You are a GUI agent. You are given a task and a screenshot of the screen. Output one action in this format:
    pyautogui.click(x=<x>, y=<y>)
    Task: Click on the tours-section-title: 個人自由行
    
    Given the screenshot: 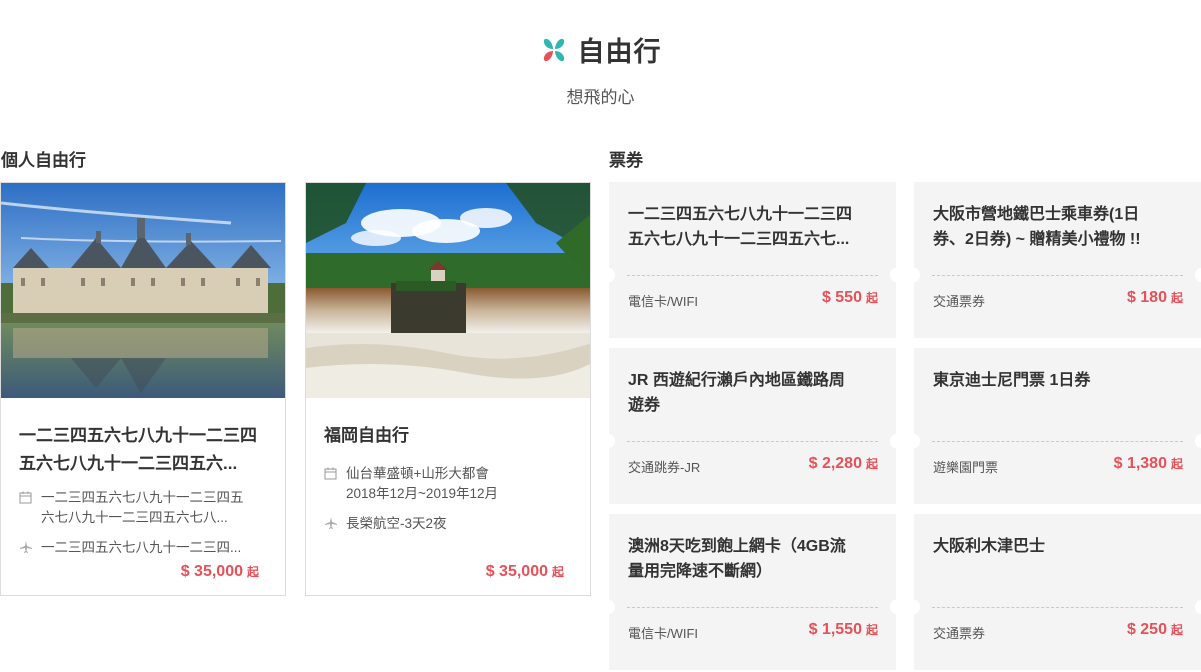 What is the action you would take?
    pyautogui.click(x=43, y=160)
    